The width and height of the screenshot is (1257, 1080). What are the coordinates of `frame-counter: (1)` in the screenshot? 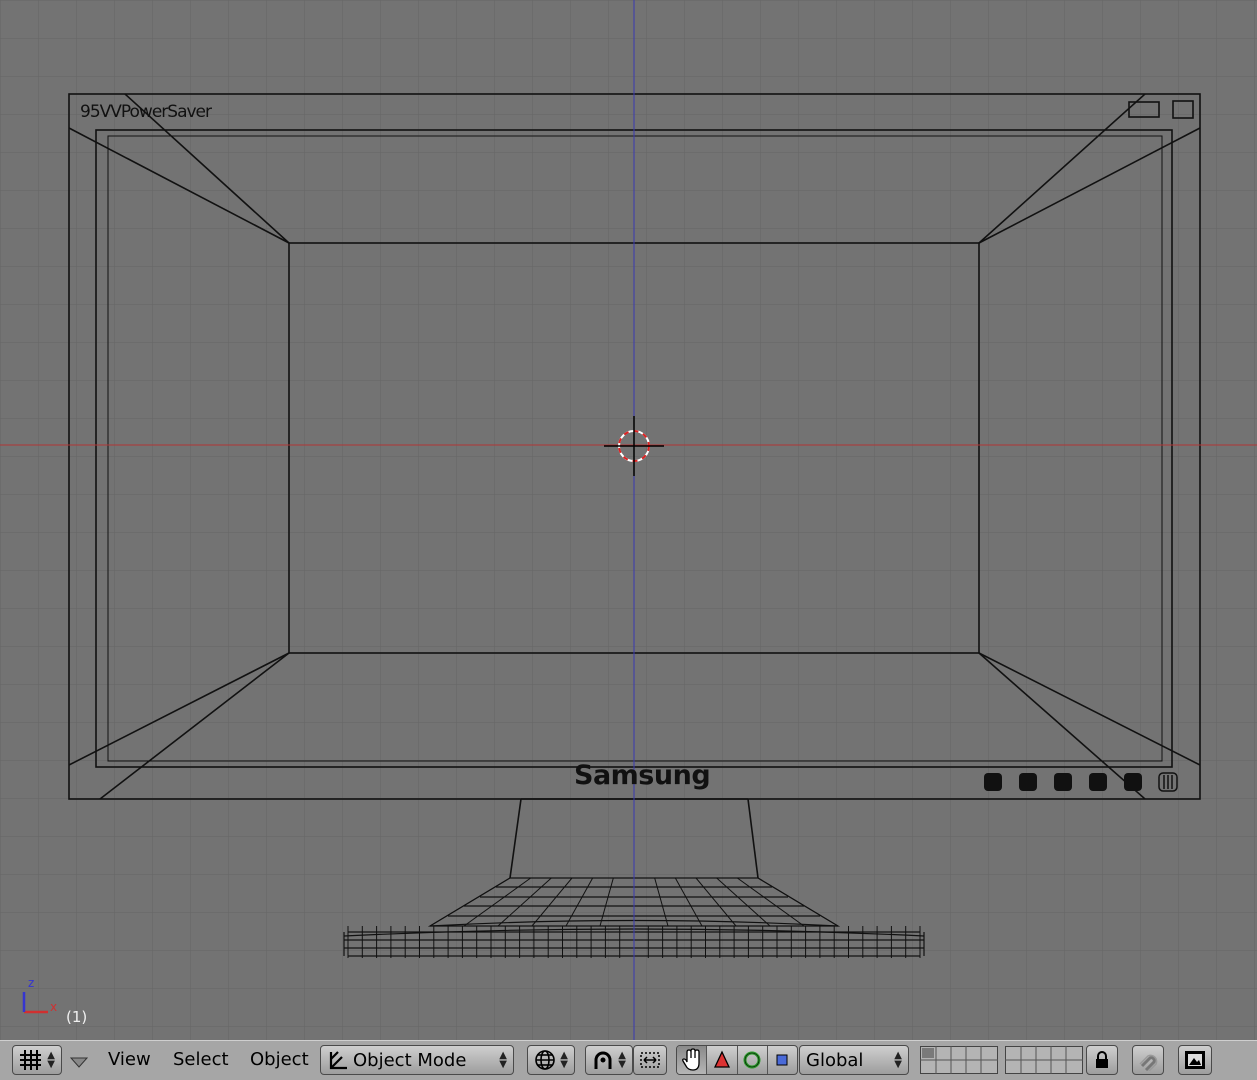 It's located at (77, 1017).